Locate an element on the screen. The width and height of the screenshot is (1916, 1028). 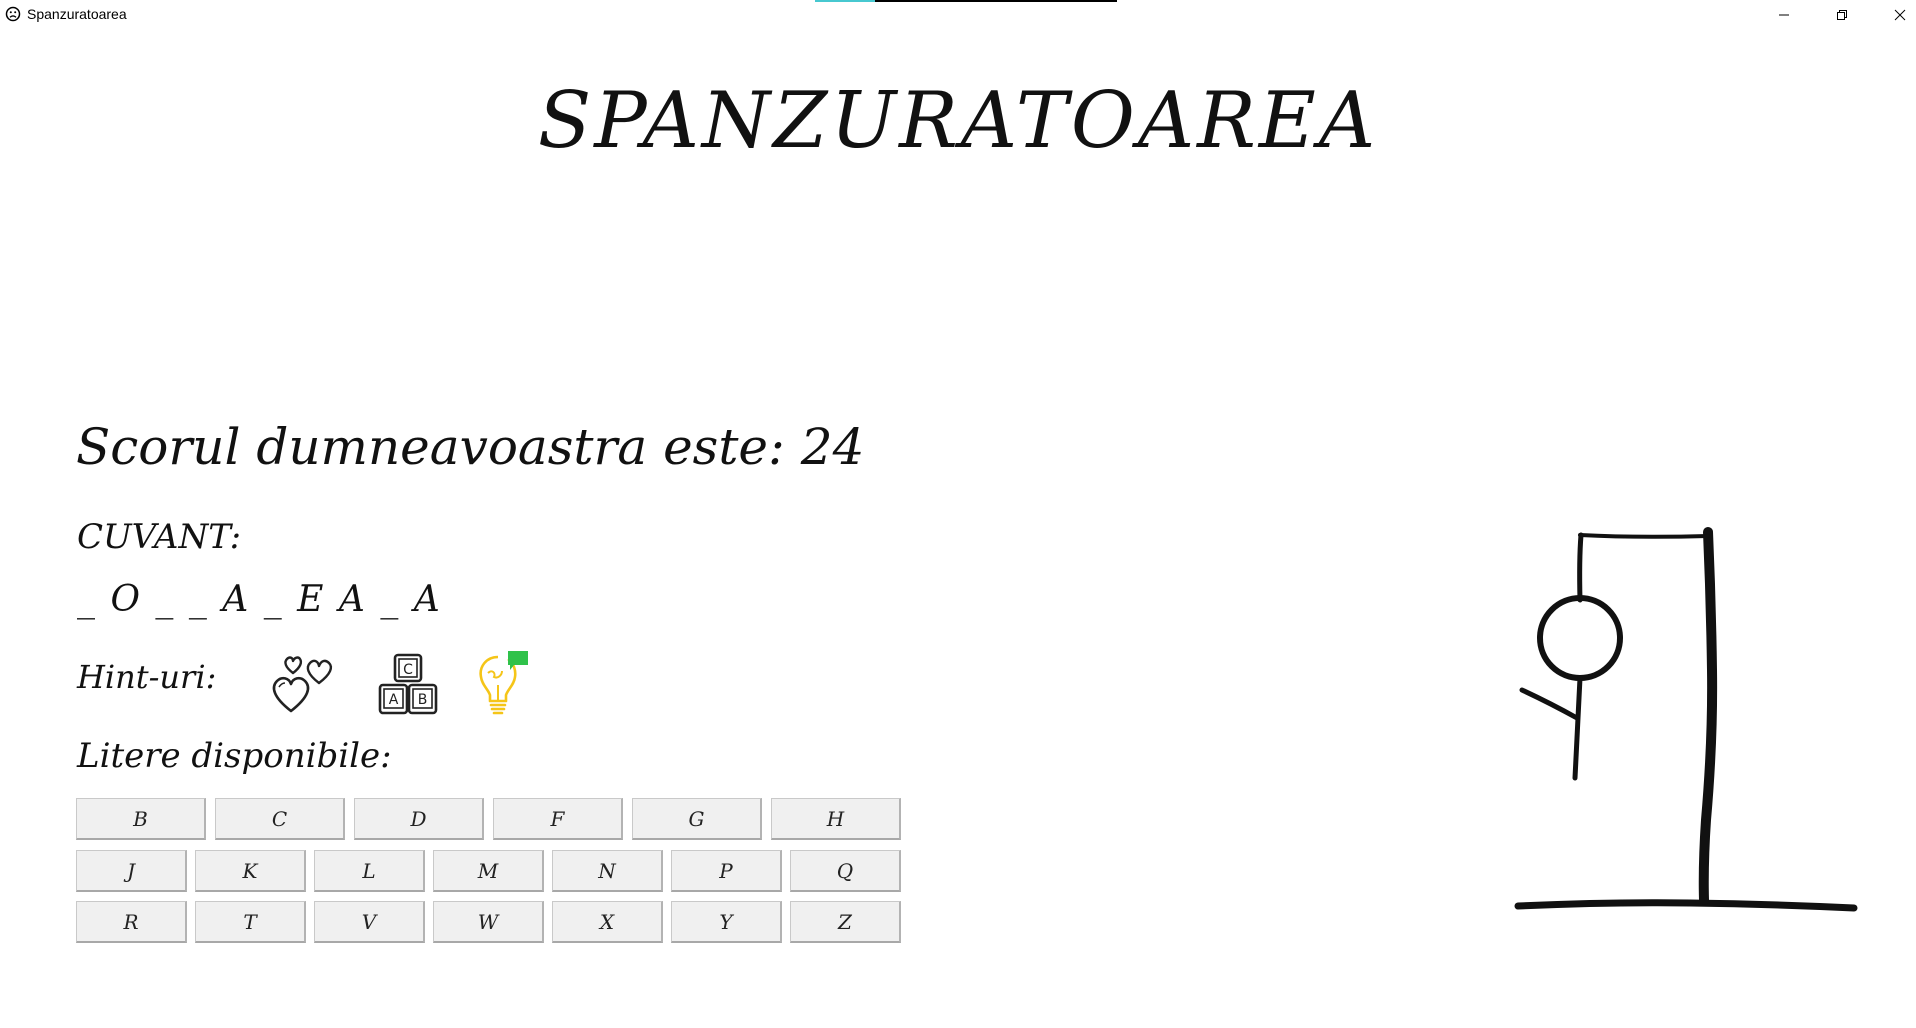
restore-icon is located at coordinates (1842, 15).